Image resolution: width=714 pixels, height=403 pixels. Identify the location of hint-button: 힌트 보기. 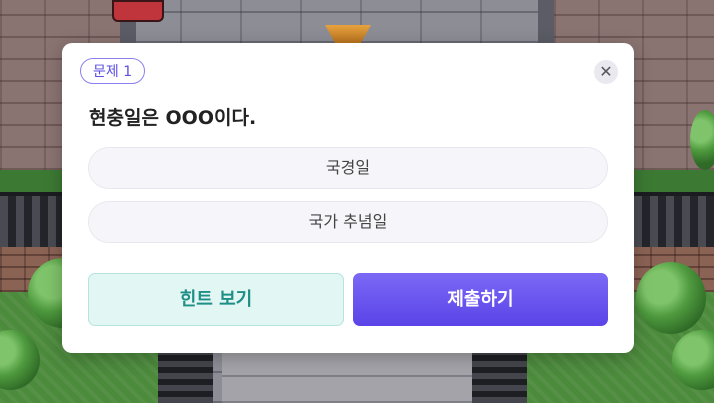
(216, 299).